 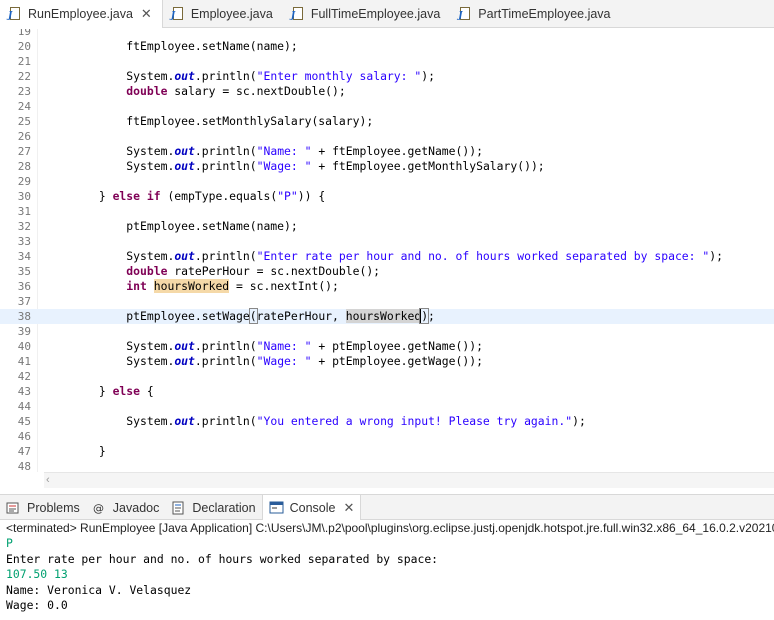 I want to click on line-number: 31, so click(x=24, y=211).